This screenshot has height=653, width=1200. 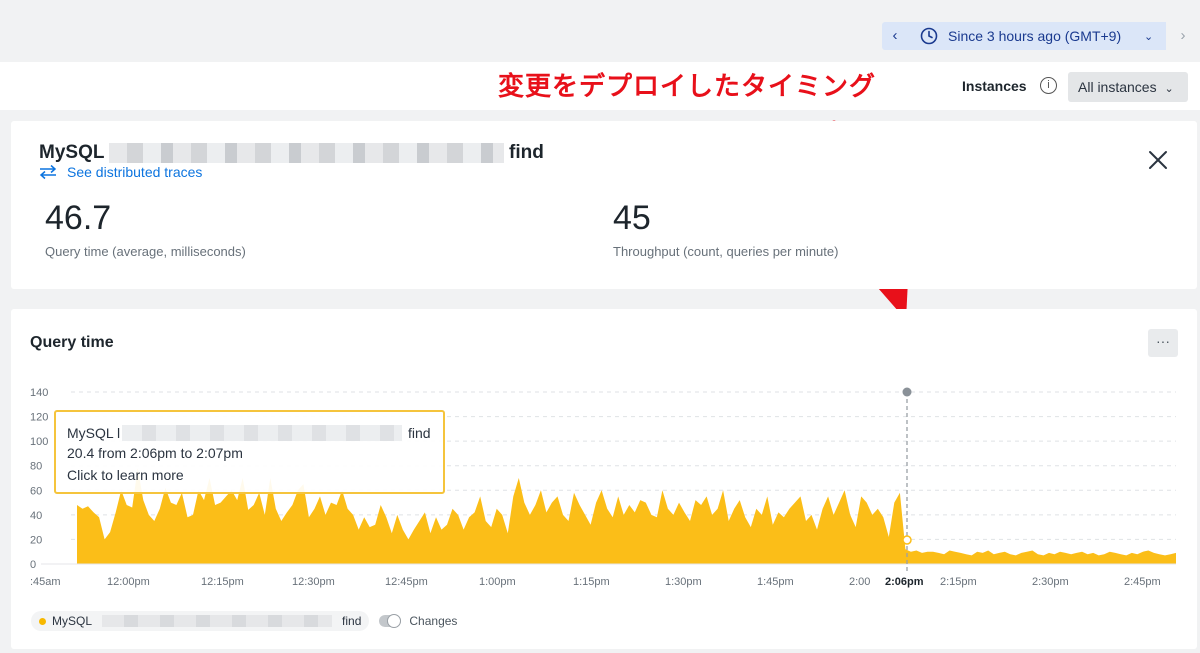 What do you see at coordinates (726, 251) in the screenshot?
I see `throughput-label: Throughput (count, queries per minute)` at bounding box center [726, 251].